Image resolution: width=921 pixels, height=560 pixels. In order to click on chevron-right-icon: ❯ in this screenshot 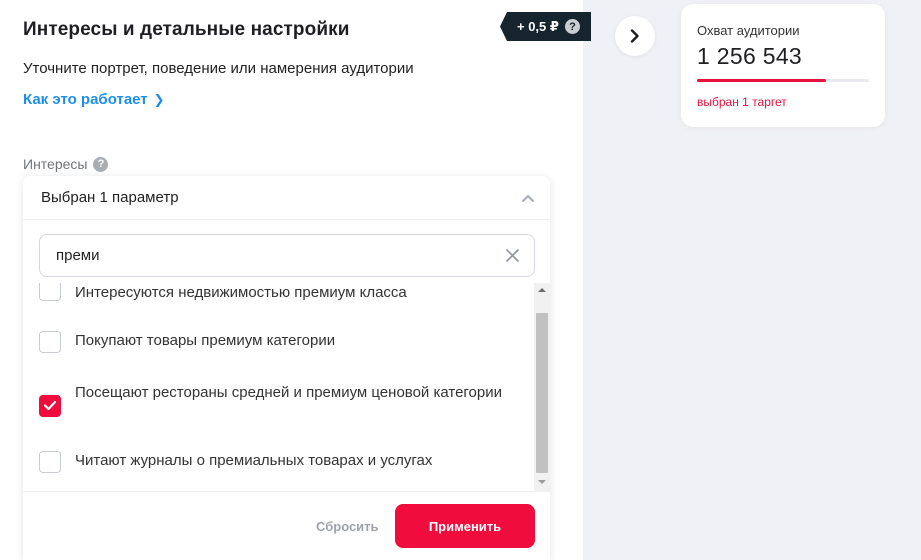, I will do `click(159, 99)`.